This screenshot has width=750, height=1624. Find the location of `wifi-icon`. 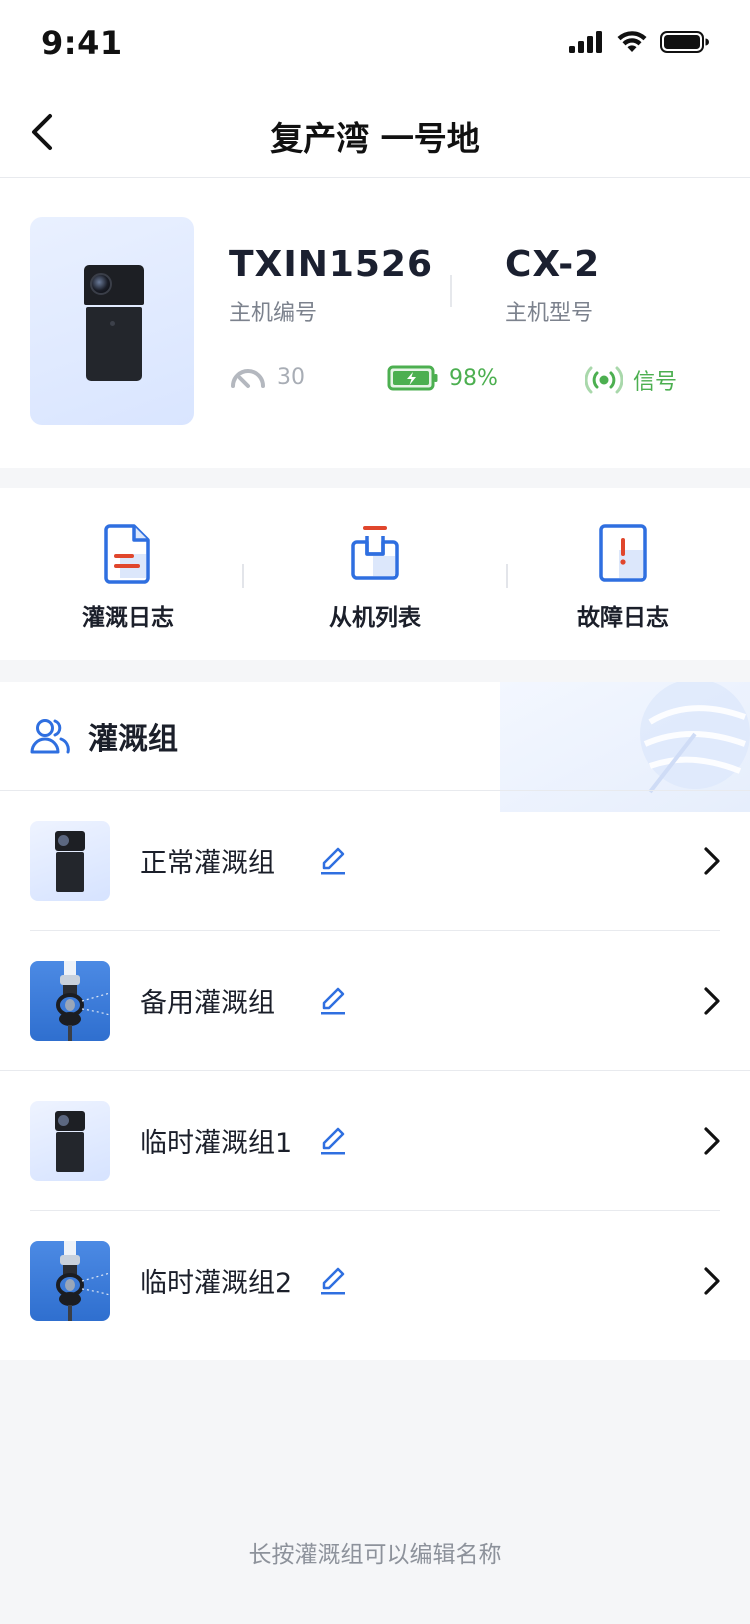

wifi-icon is located at coordinates (632, 41).